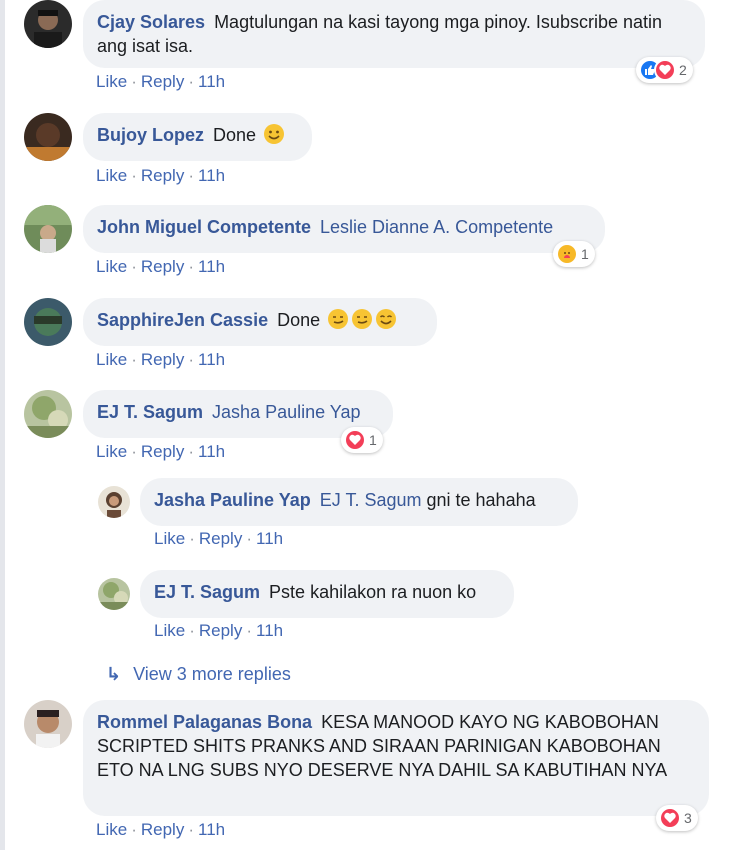  I want to click on reply-arrow-icon: ↳, so click(114, 674).